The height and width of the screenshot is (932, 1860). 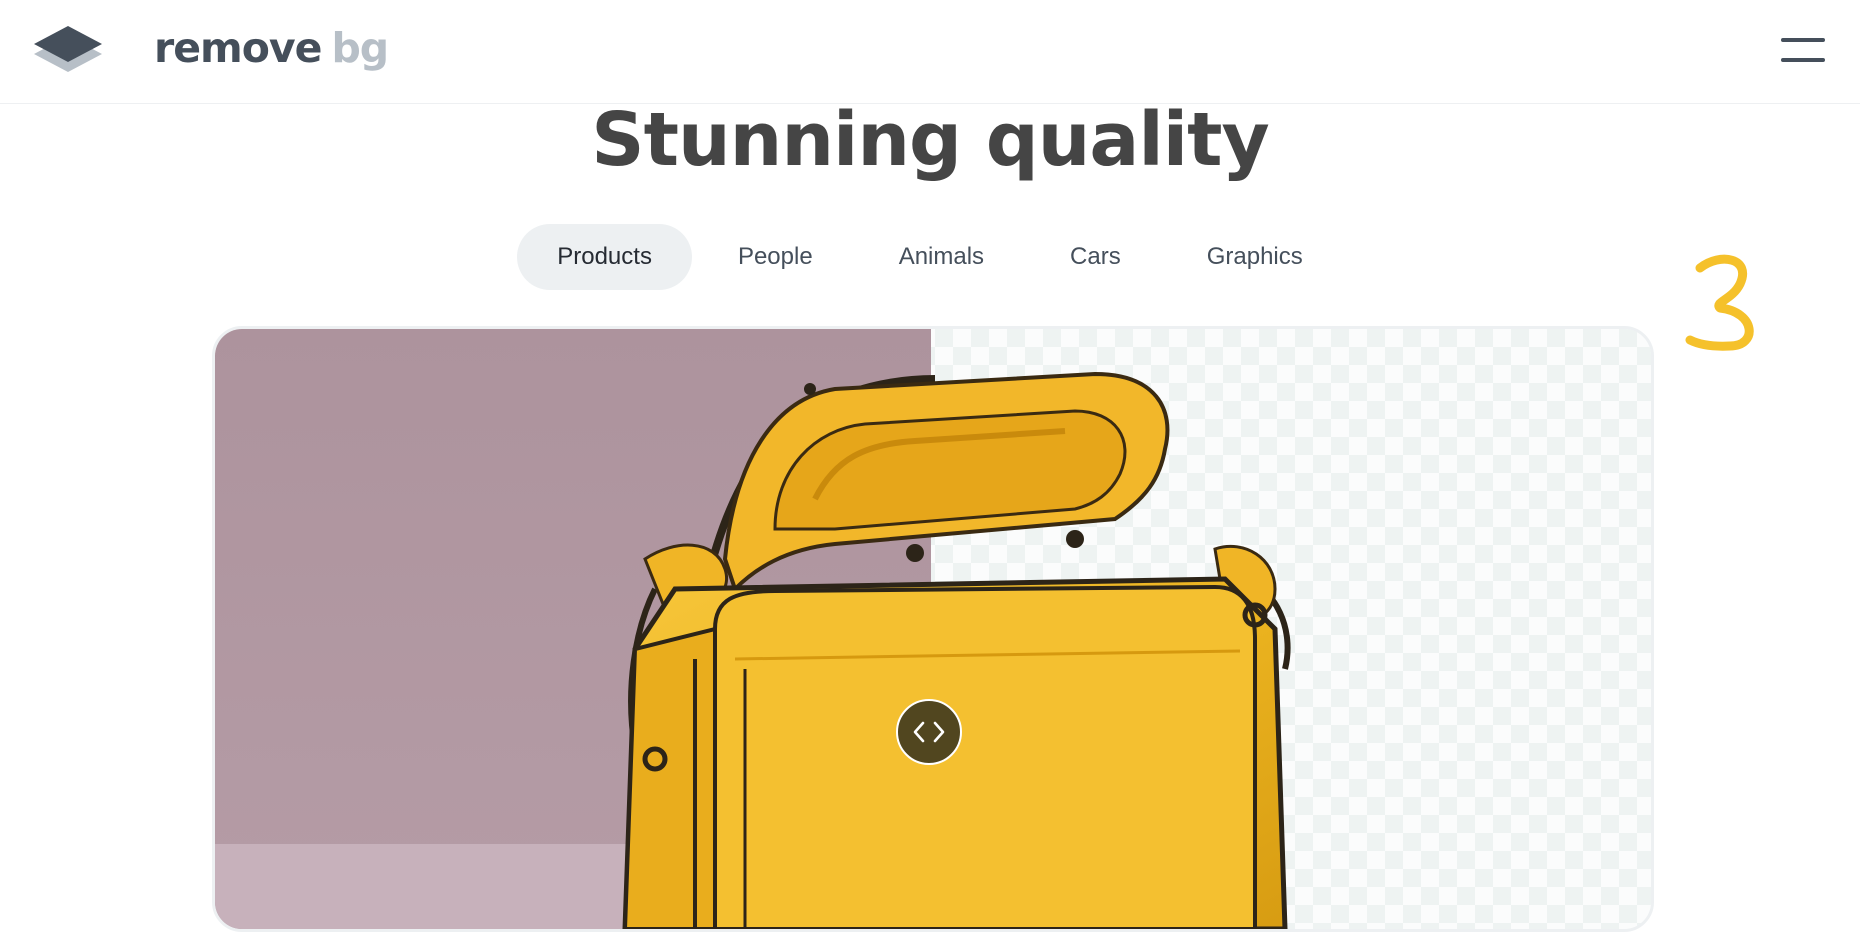 What do you see at coordinates (1803, 51) in the screenshot?
I see `hamburger-icon` at bounding box center [1803, 51].